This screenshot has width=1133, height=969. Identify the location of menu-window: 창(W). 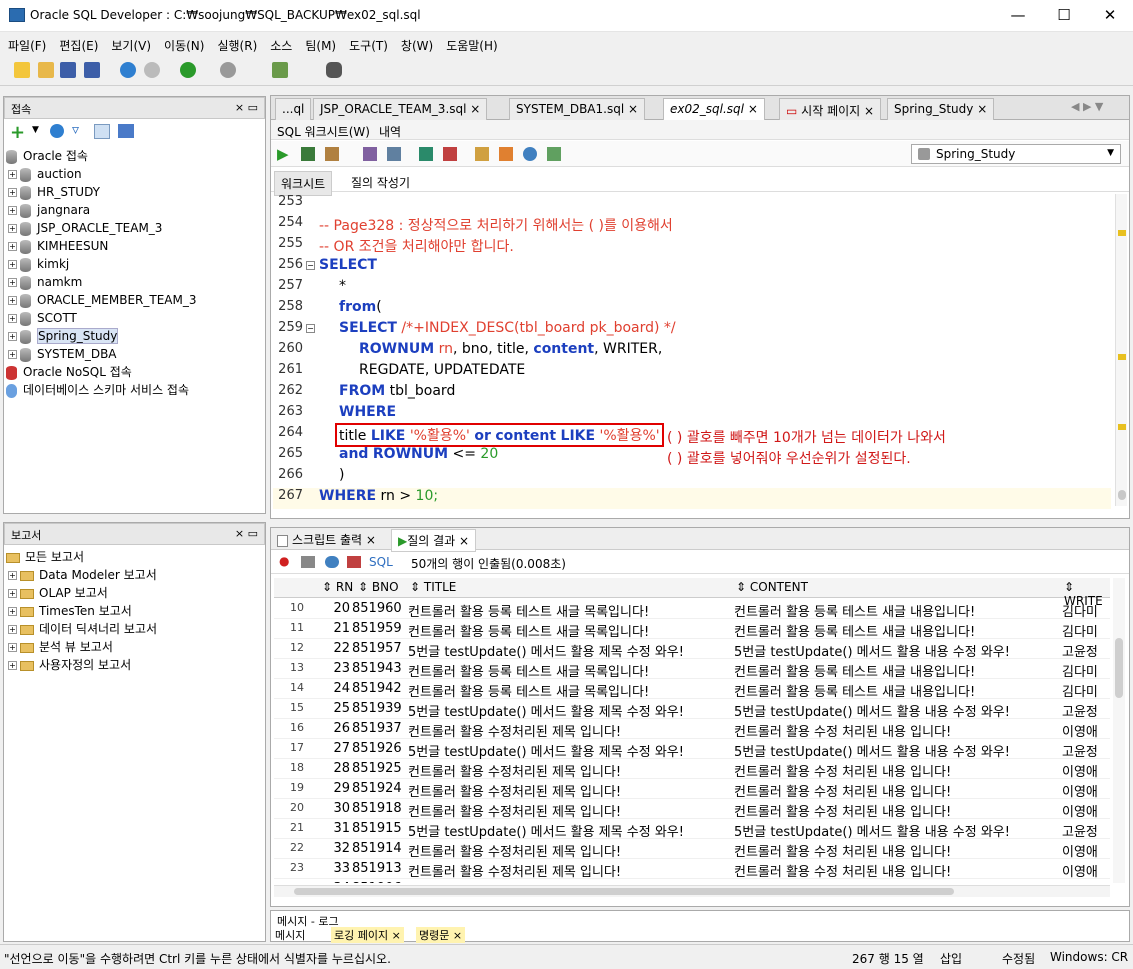
(415, 43).